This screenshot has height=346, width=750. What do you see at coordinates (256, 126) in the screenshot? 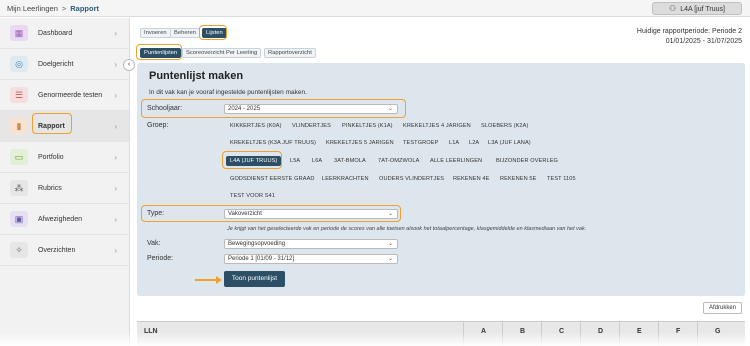
I see `group-option: KIKKERTJES (K0A)` at bounding box center [256, 126].